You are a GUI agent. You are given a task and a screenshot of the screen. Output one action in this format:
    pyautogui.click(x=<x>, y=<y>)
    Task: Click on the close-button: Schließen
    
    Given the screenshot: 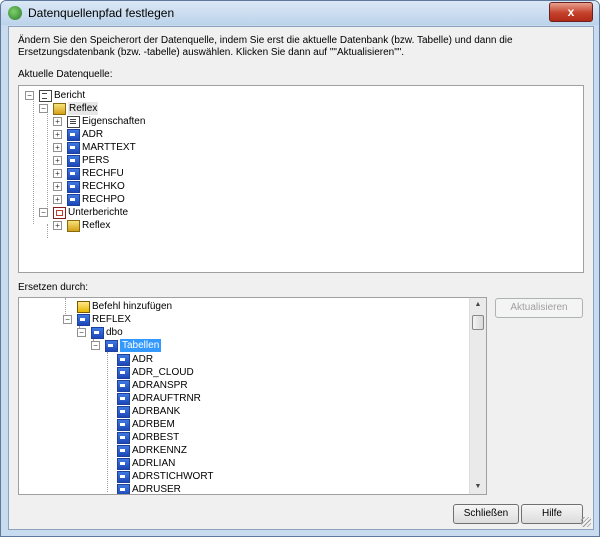 What is the action you would take?
    pyautogui.click(x=486, y=514)
    